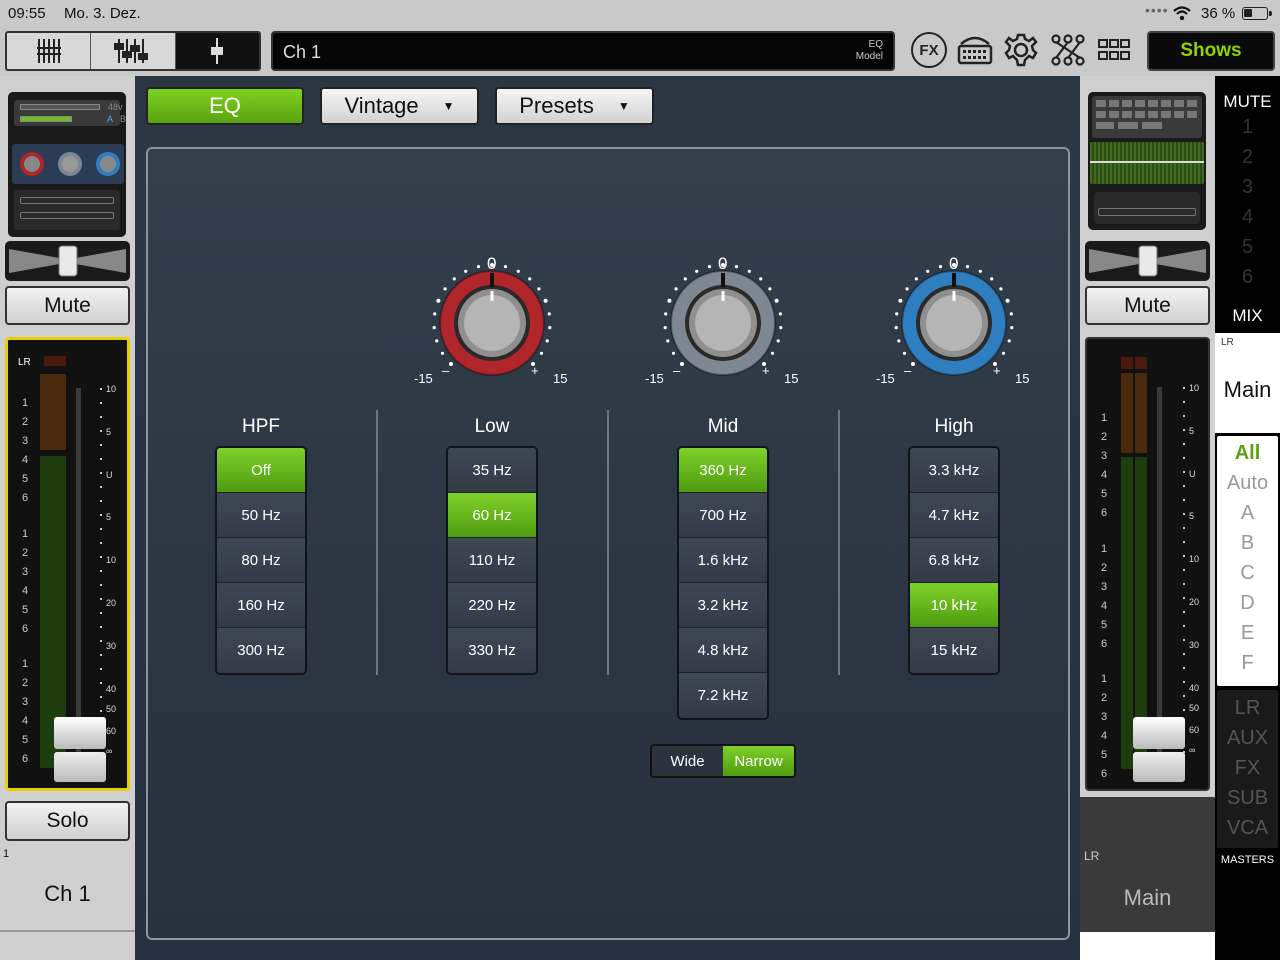 The height and width of the screenshot is (960, 1280). What do you see at coordinates (640, 13) in the screenshot?
I see `status-bar: 09:55 Mo. 3. Dez. •••• 36 %` at bounding box center [640, 13].